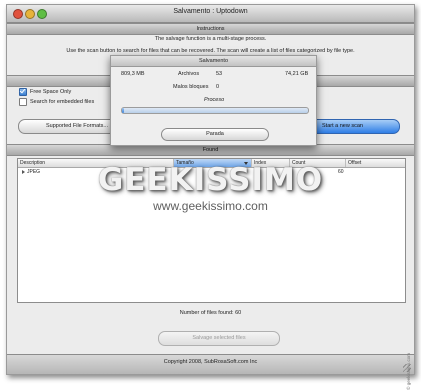 This screenshot has width=421, height=390. Describe the element at coordinates (34, 172) in the screenshot. I see `row-description-text: JPEG` at that location.